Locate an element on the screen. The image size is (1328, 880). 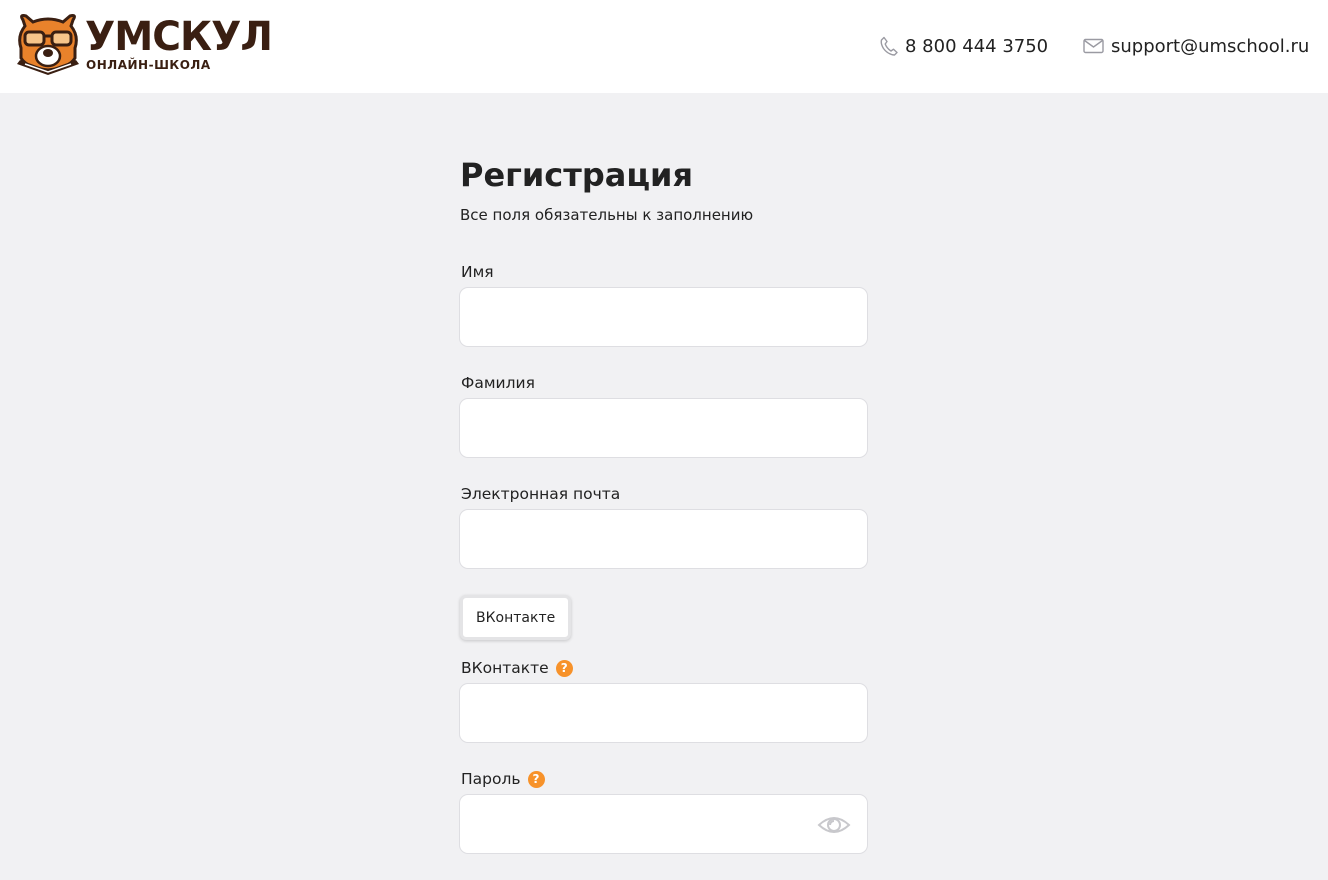
vk-button: ВКонтакте is located at coordinates (516, 617).